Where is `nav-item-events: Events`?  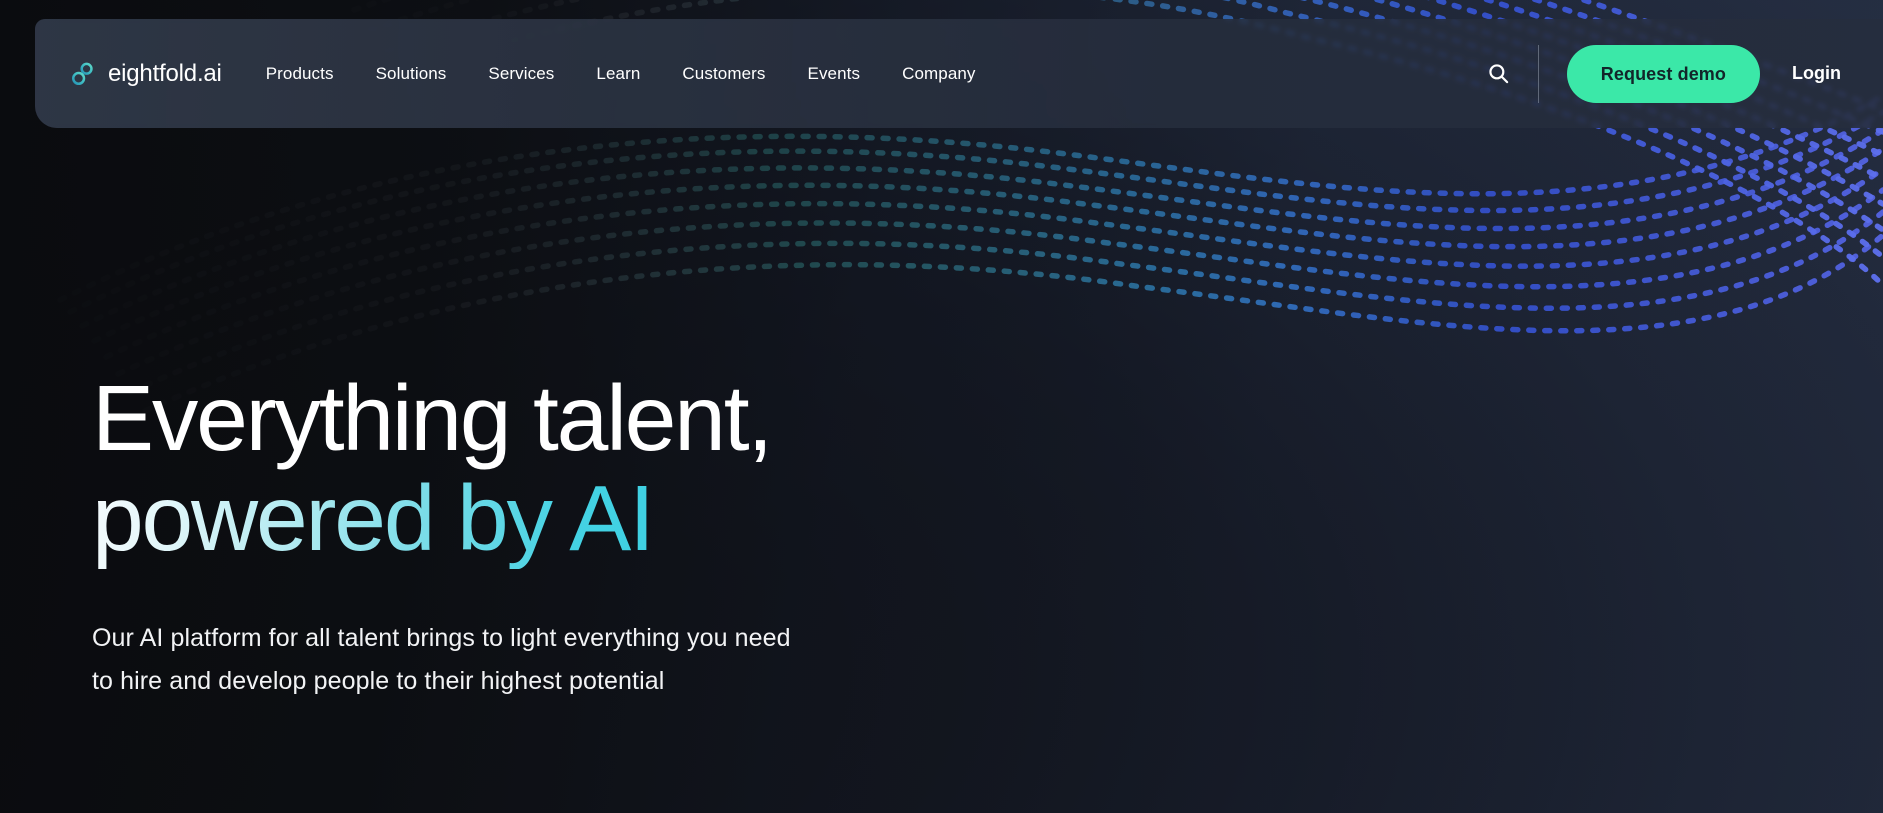
nav-item-events: Events is located at coordinates (834, 74).